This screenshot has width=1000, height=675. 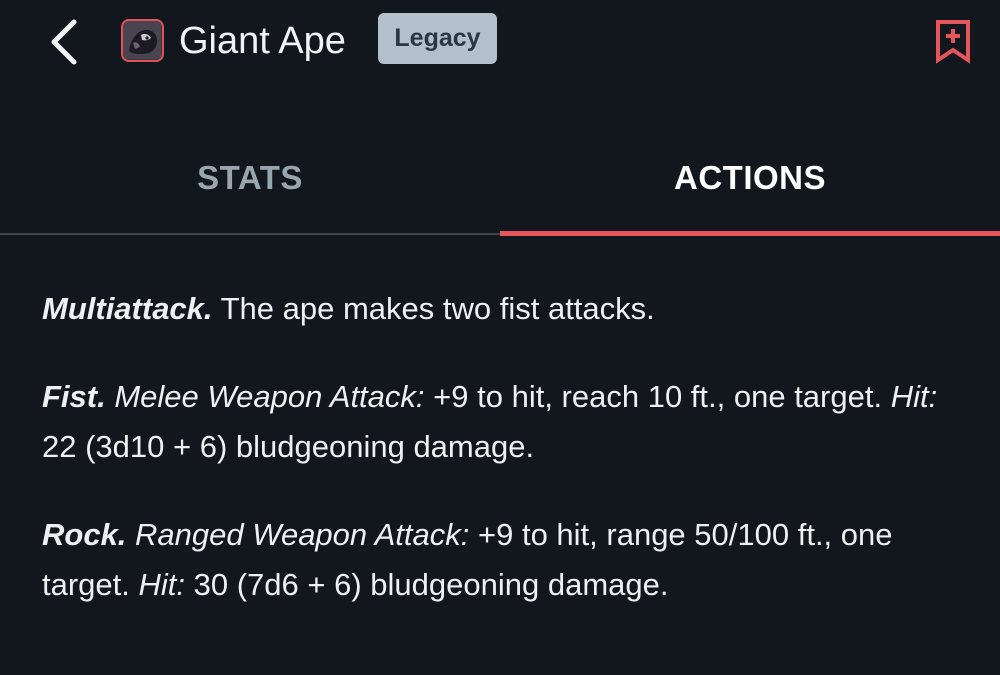 What do you see at coordinates (437, 308) in the screenshot?
I see `action-description: The ape makes two fist attacks.` at bounding box center [437, 308].